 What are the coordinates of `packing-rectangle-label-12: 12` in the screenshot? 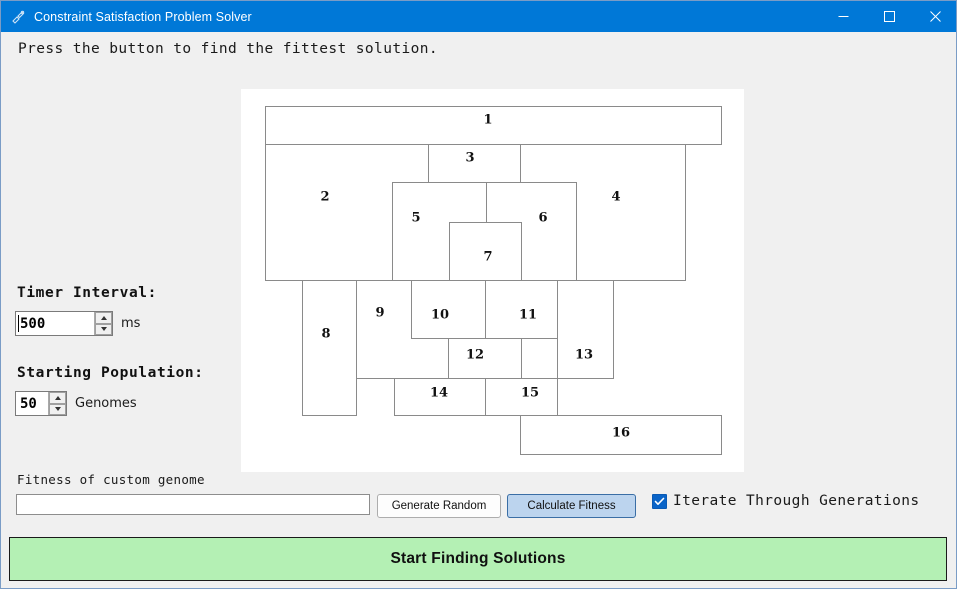 It's located at (475, 355).